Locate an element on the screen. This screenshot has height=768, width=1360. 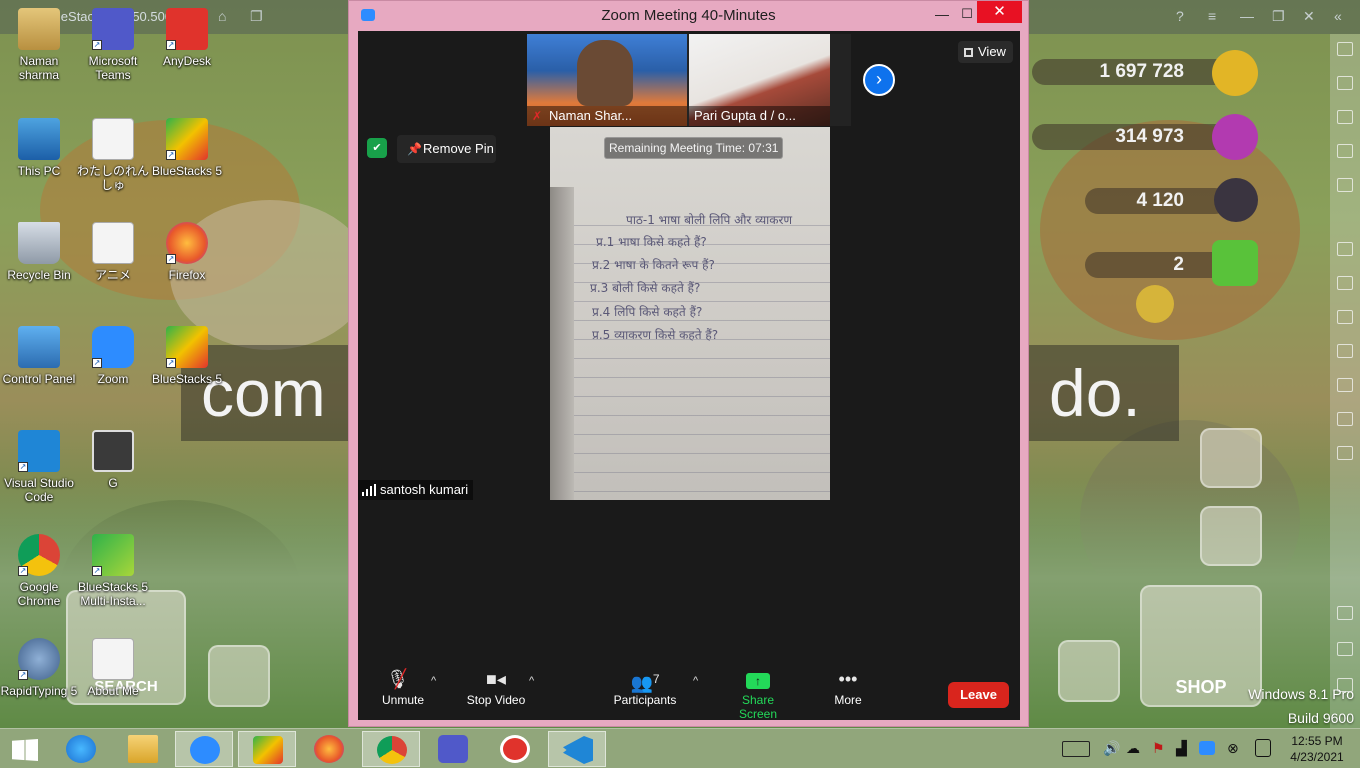
touch-keyboard-icon is located at coordinates (1076, 749).